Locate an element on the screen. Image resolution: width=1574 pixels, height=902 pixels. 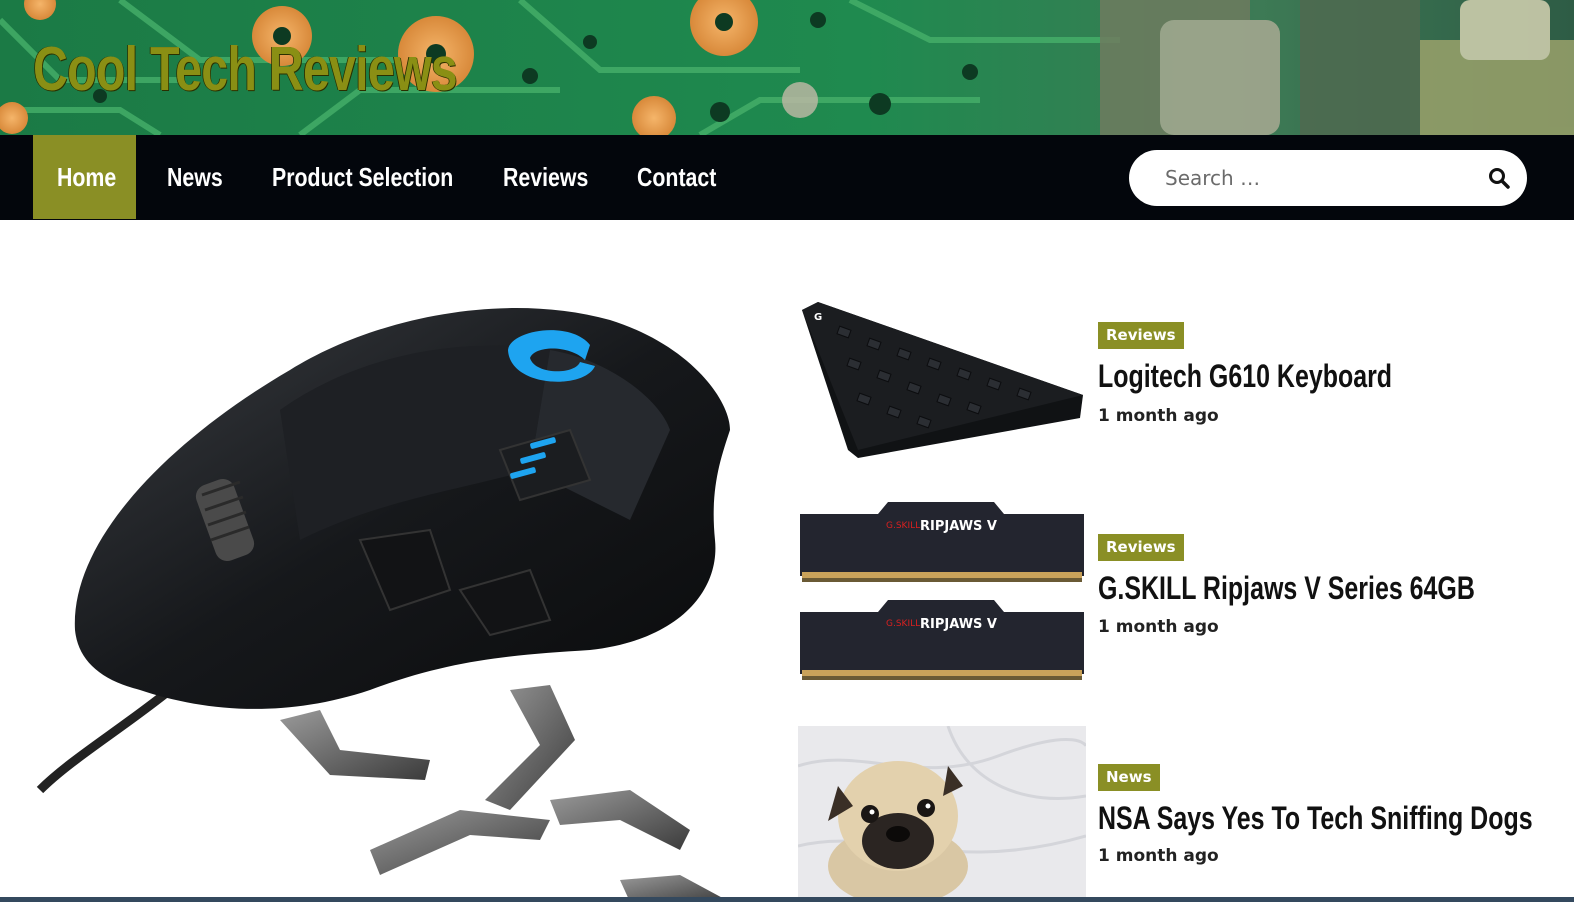
search-box is located at coordinates (1328, 178).